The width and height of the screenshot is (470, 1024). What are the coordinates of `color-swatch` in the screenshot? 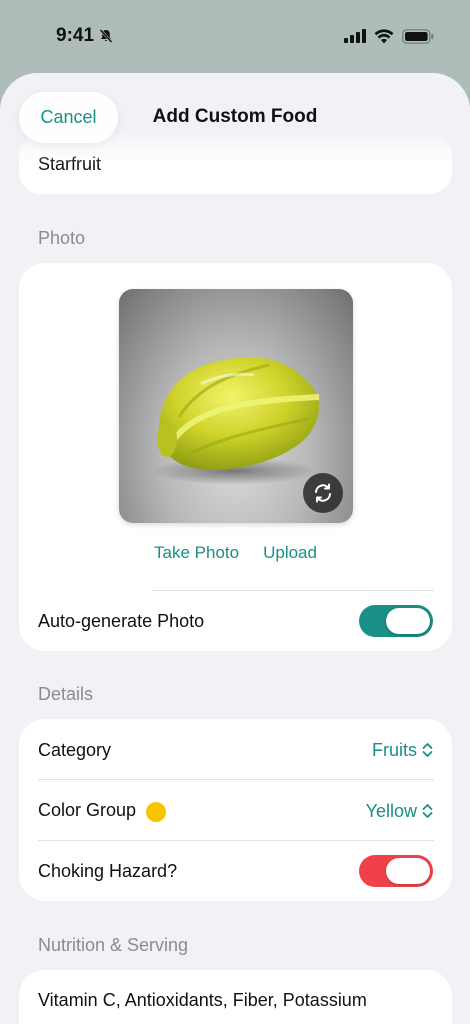 It's located at (156, 811).